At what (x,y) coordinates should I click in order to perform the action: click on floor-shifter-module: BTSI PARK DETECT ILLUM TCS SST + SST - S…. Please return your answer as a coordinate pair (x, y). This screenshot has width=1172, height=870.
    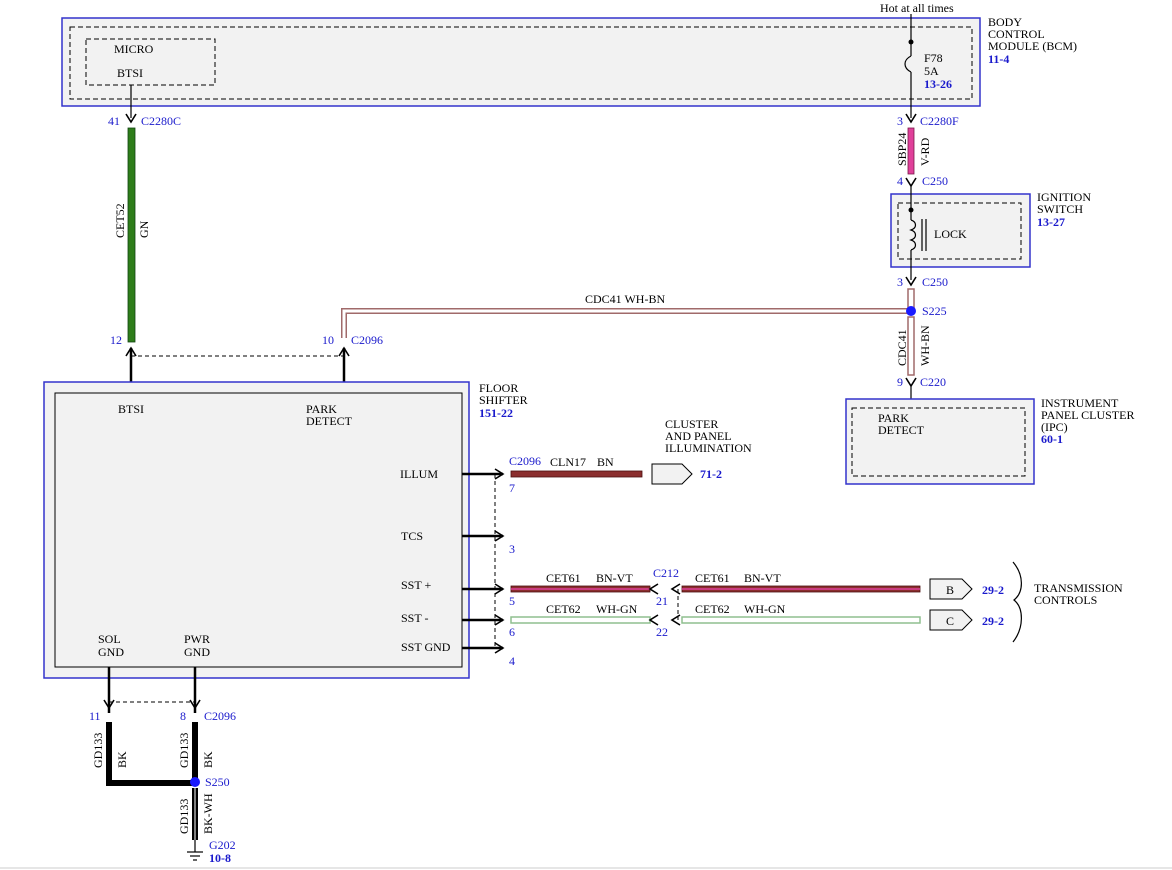
    Looking at the image, I should click on (285, 530).